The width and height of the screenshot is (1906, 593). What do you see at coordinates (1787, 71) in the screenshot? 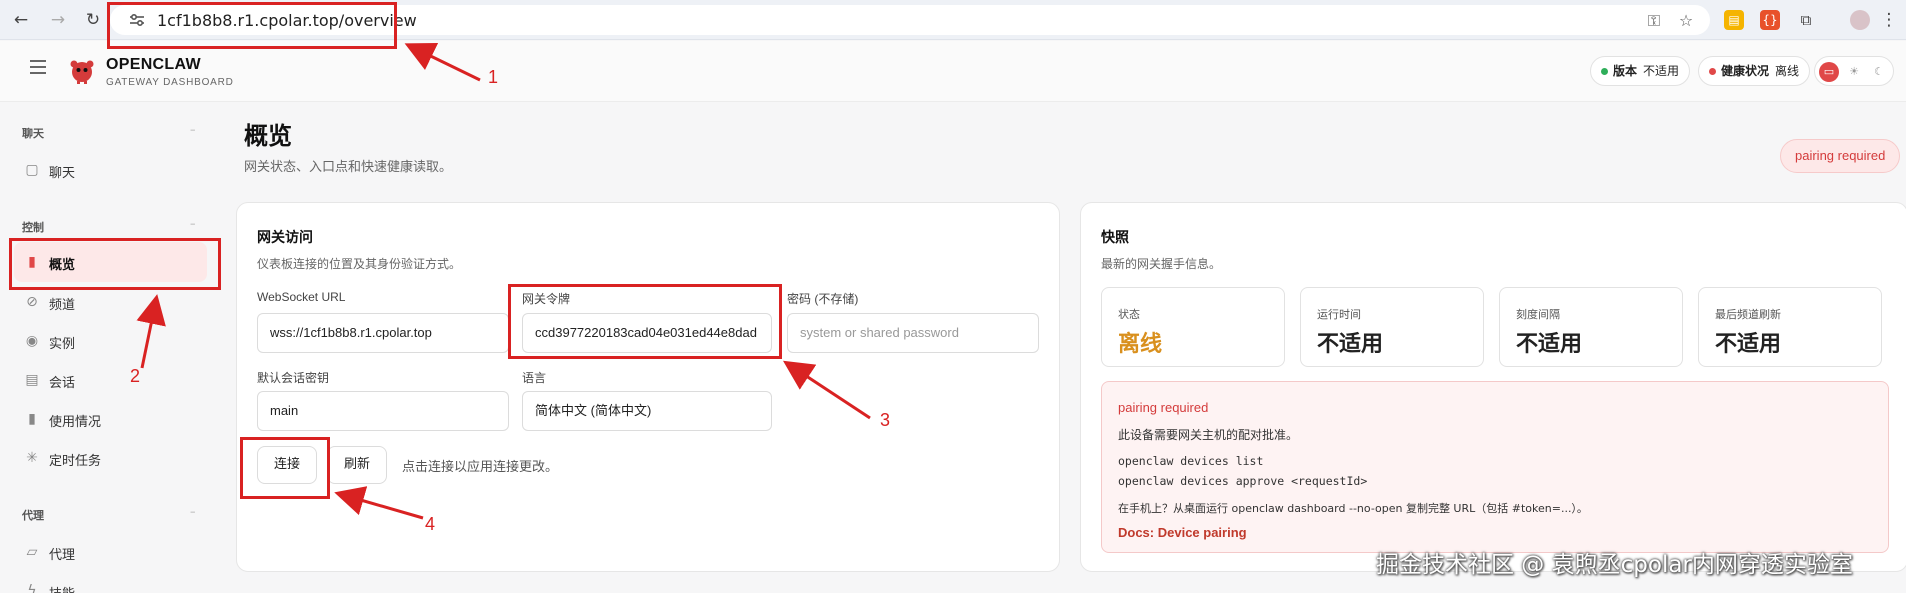
I see `health-value: 离线` at bounding box center [1787, 71].